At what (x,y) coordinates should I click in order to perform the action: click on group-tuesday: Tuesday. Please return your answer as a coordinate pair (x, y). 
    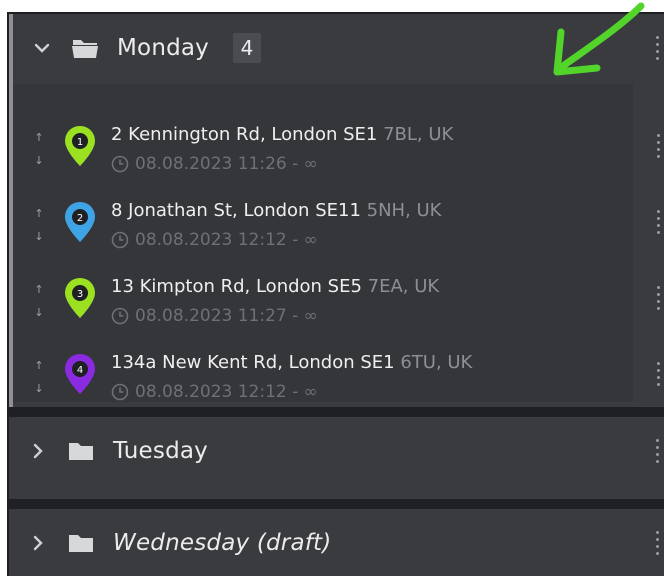
    Looking at the image, I should click on (336, 458).